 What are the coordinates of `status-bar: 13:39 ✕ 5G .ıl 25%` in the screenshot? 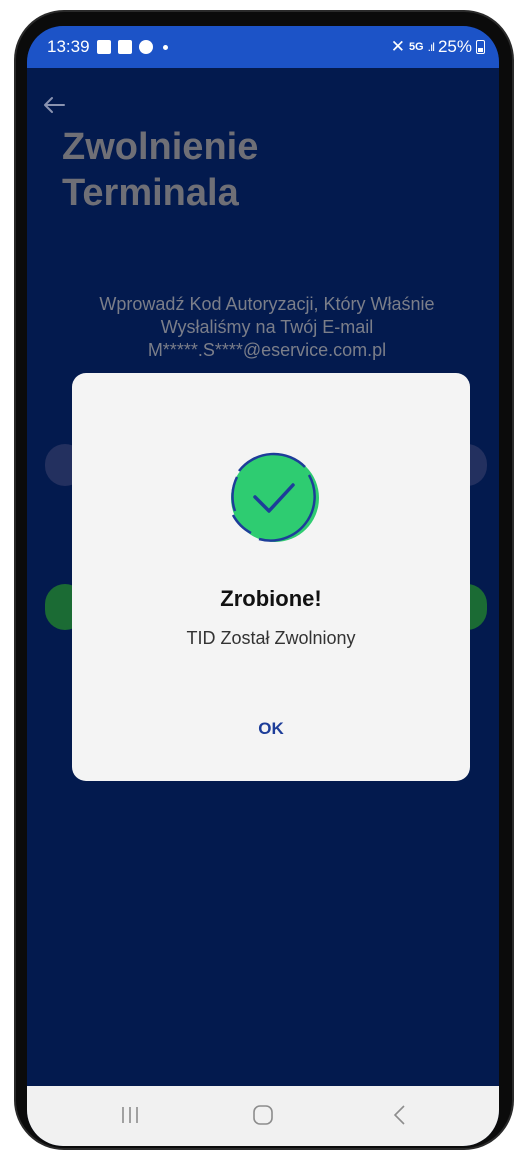 It's located at (263, 47).